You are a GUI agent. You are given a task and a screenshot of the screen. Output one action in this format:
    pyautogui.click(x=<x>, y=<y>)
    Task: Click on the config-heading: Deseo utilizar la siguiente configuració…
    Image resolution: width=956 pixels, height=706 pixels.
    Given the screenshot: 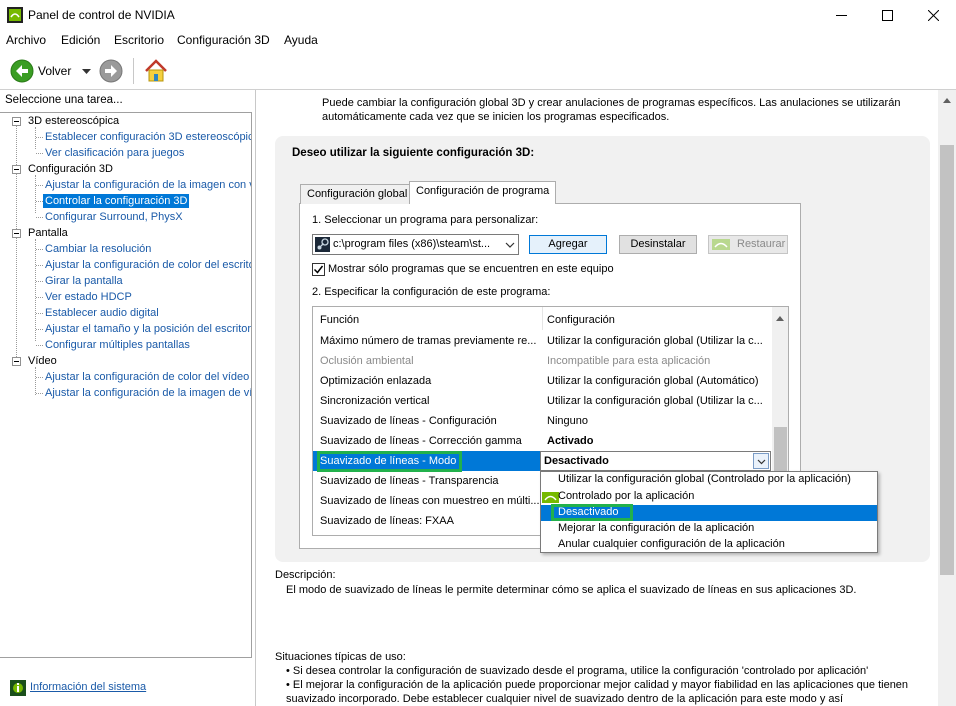 What is the action you would take?
    pyautogui.click(x=413, y=153)
    